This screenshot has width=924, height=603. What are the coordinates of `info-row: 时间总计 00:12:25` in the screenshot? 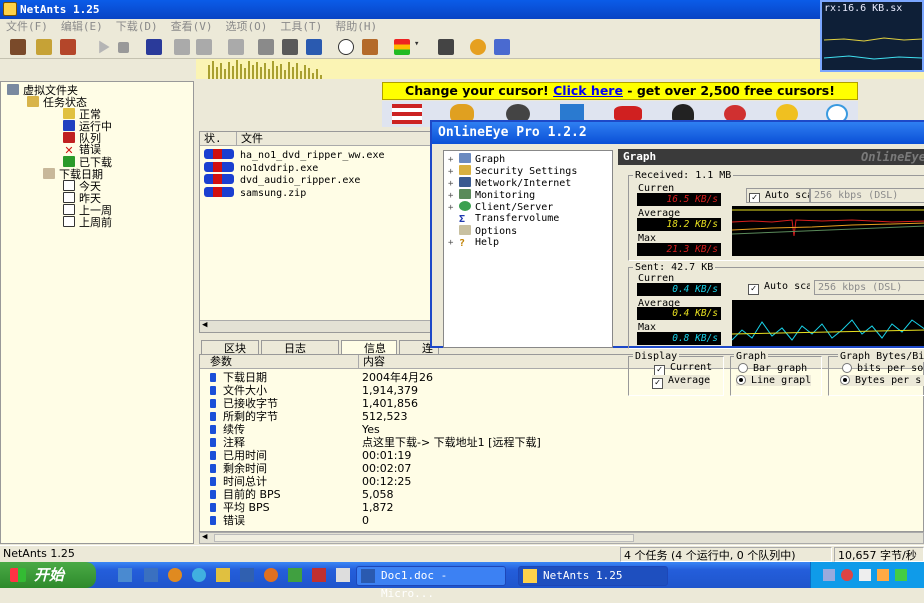 It's located at (560, 481).